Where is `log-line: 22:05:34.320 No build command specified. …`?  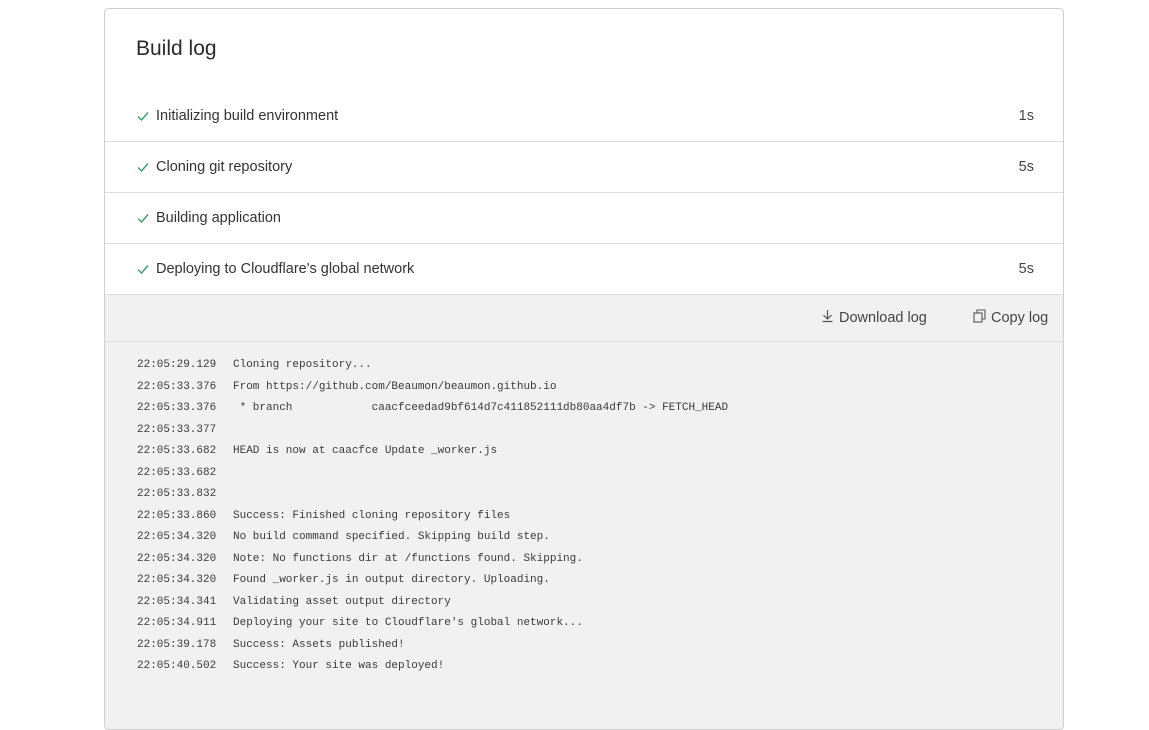
log-line: 22:05:34.320 No build command specified. … is located at coordinates (343, 541).